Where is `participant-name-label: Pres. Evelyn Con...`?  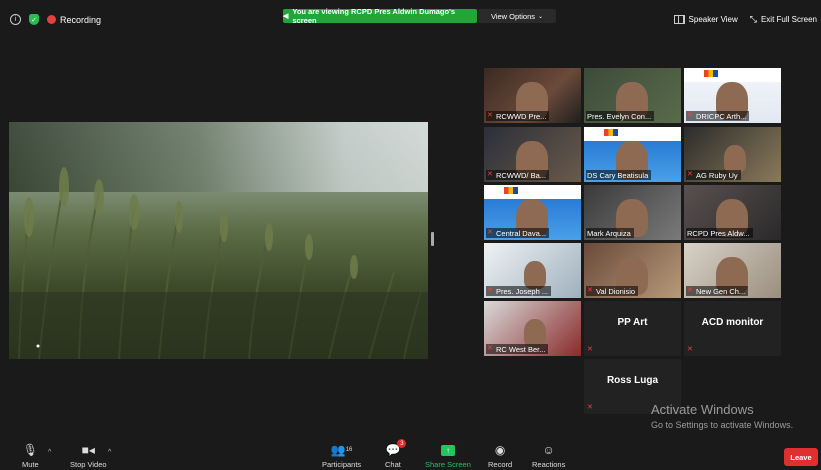 participant-name-label: Pres. Evelyn Con... is located at coordinates (620, 116).